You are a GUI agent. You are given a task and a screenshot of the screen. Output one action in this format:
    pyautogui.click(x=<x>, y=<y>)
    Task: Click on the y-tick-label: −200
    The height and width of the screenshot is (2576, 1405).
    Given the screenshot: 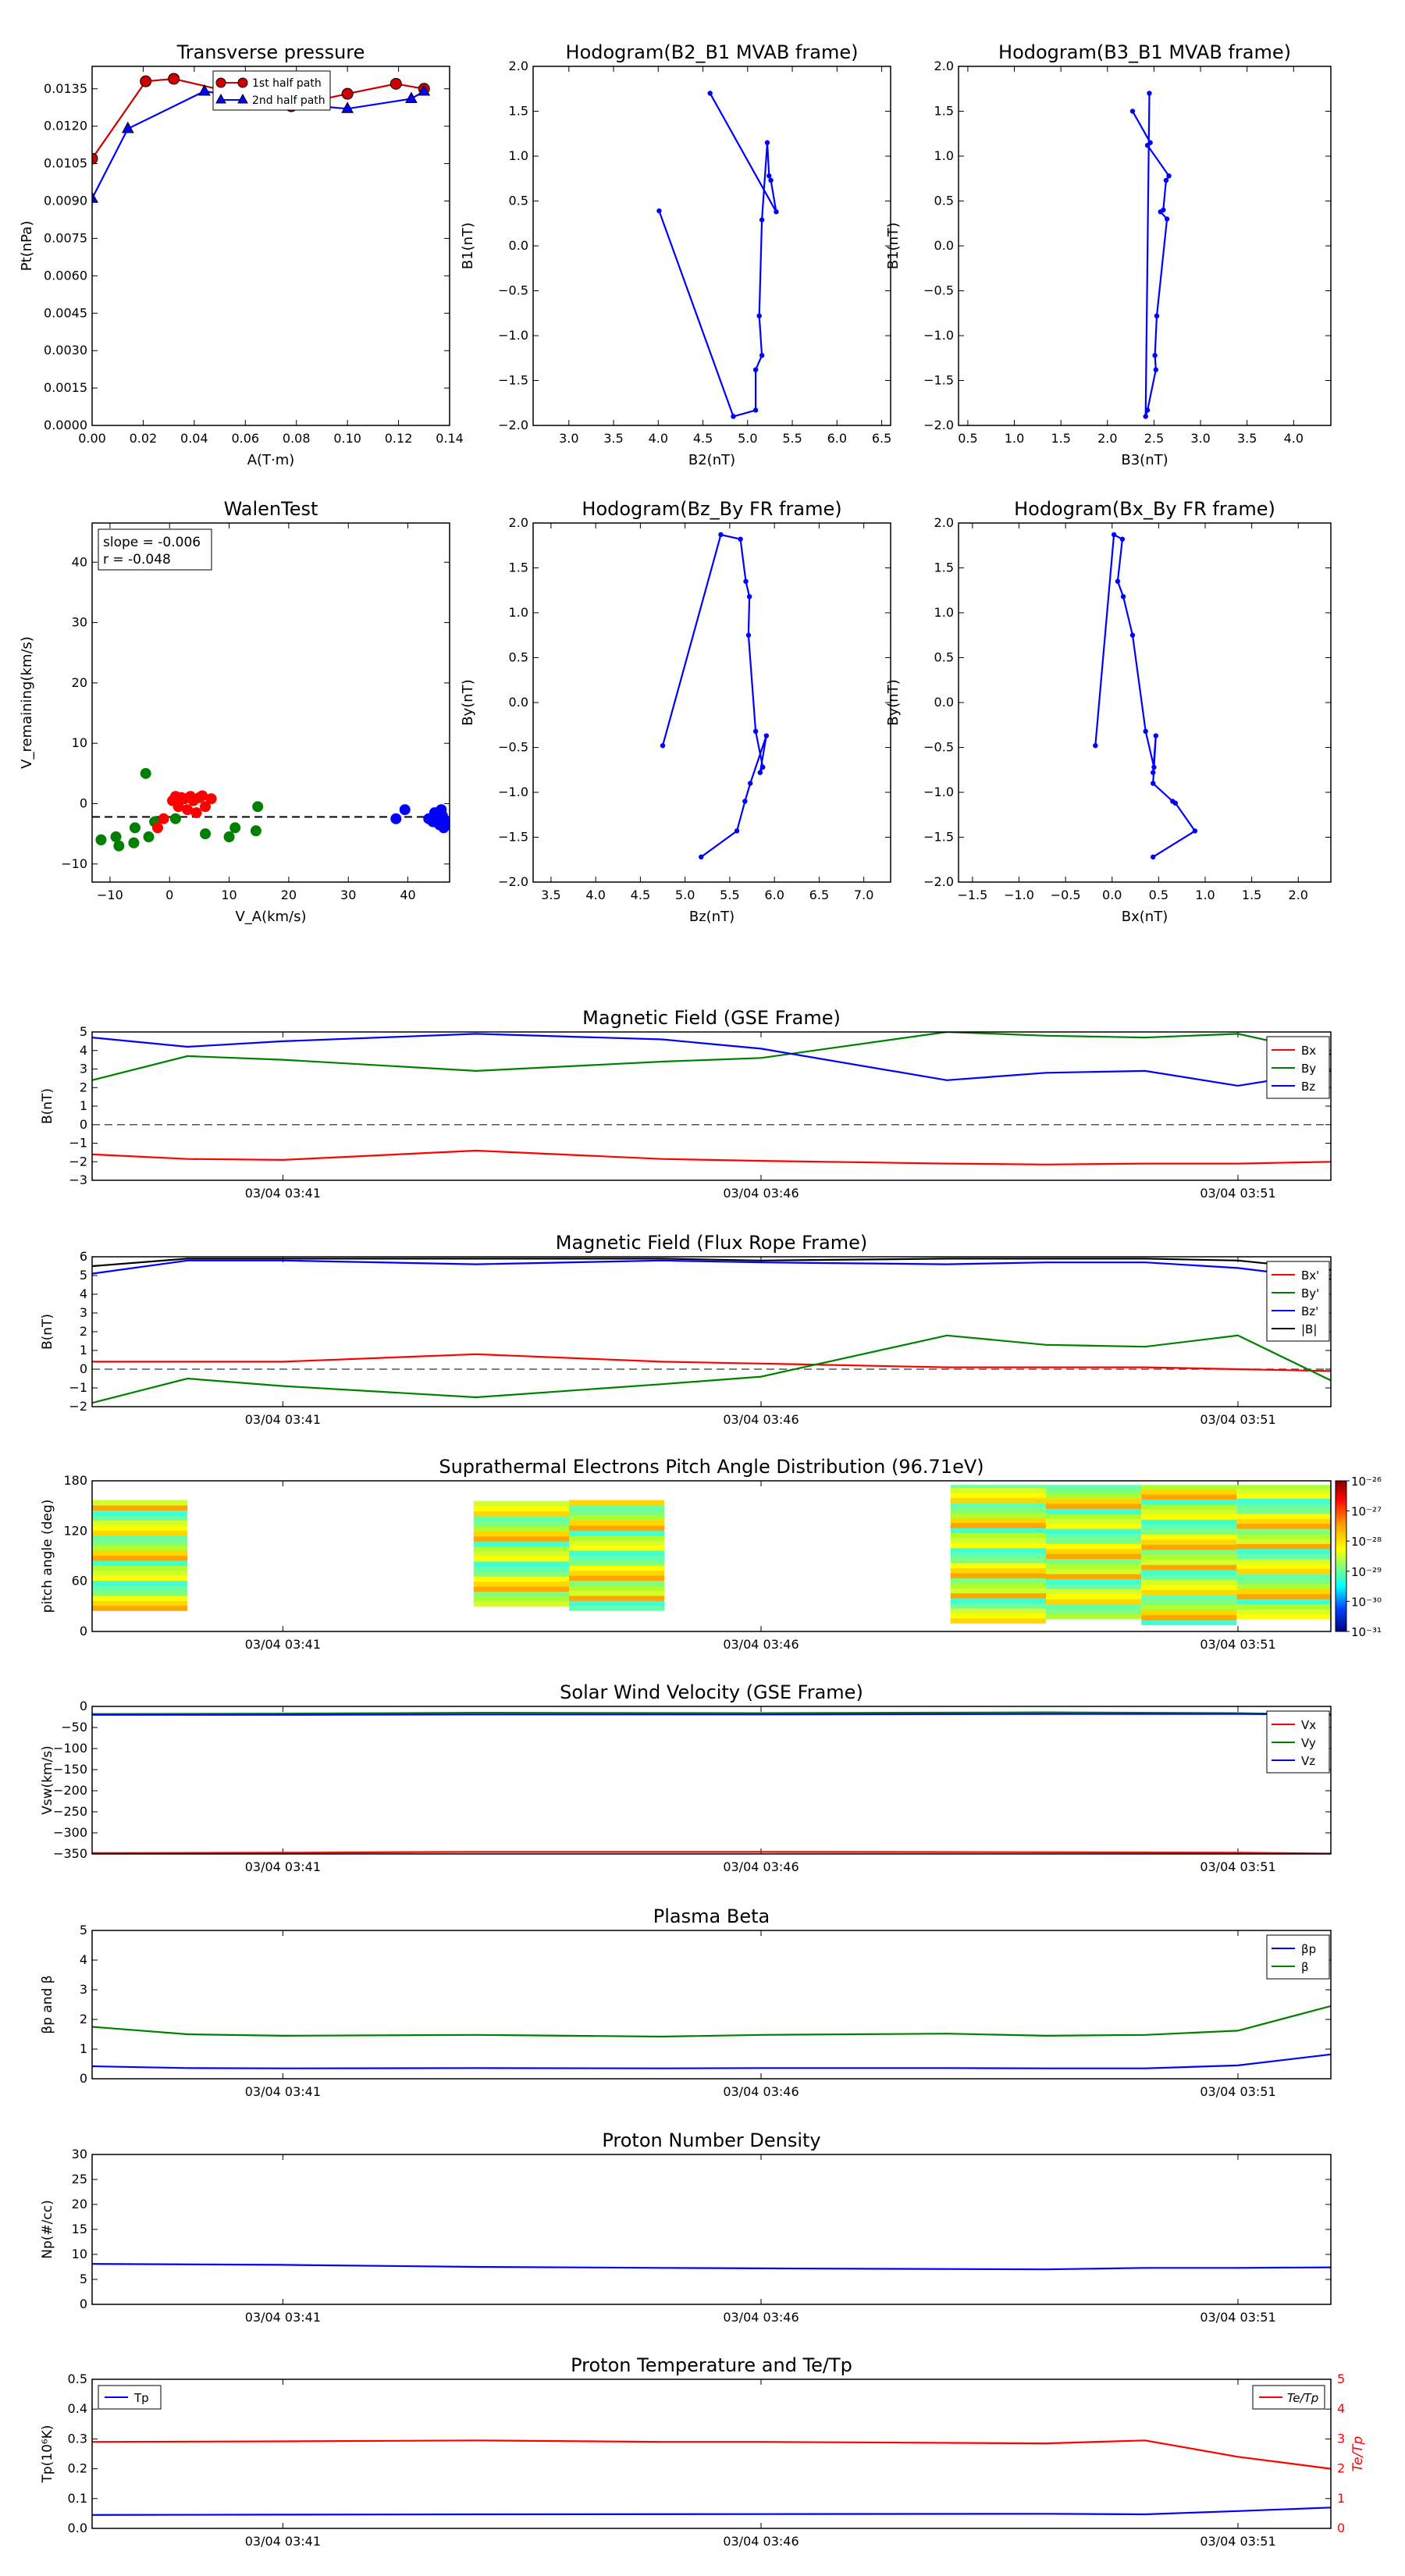 What is the action you would take?
    pyautogui.click(x=70, y=1790)
    